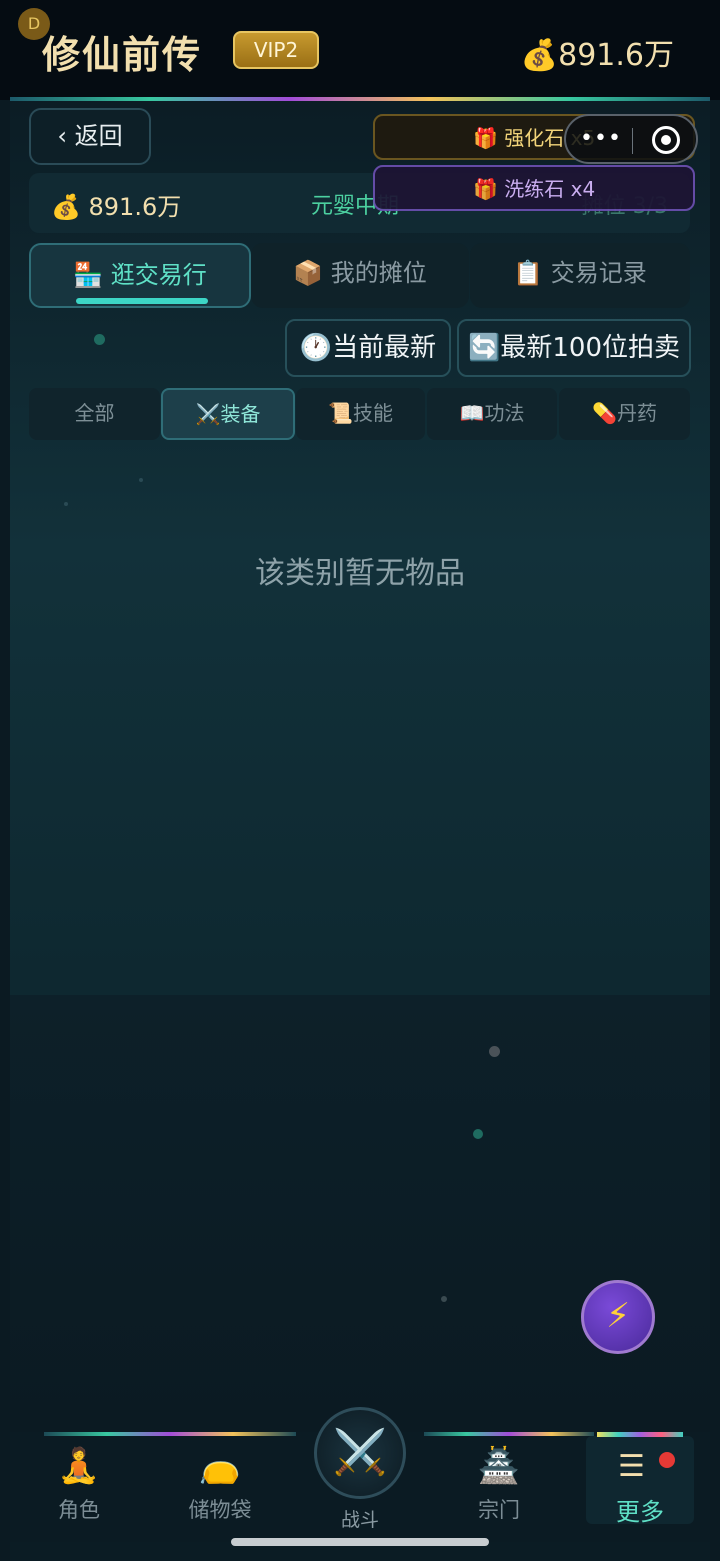  I want to click on menu-icon: ☰, so click(631, 1466).